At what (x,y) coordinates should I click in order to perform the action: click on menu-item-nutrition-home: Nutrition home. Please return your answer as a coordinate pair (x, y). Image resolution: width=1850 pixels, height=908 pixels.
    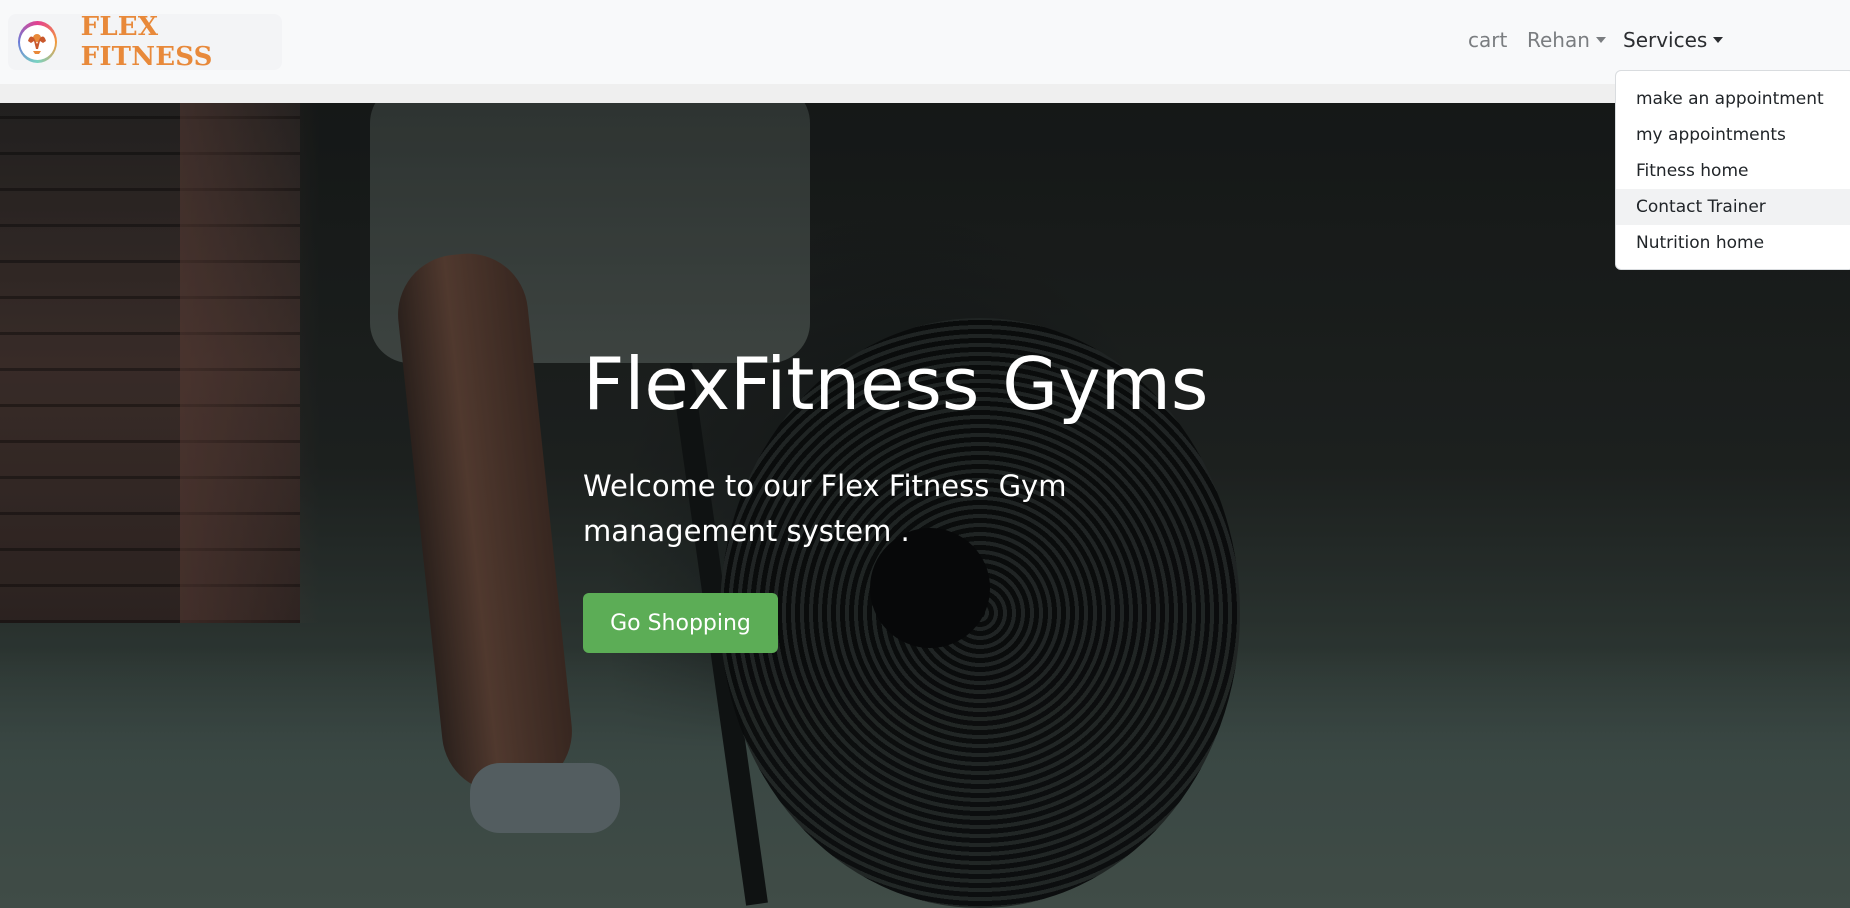
    Looking at the image, I should click on (1733, 243).